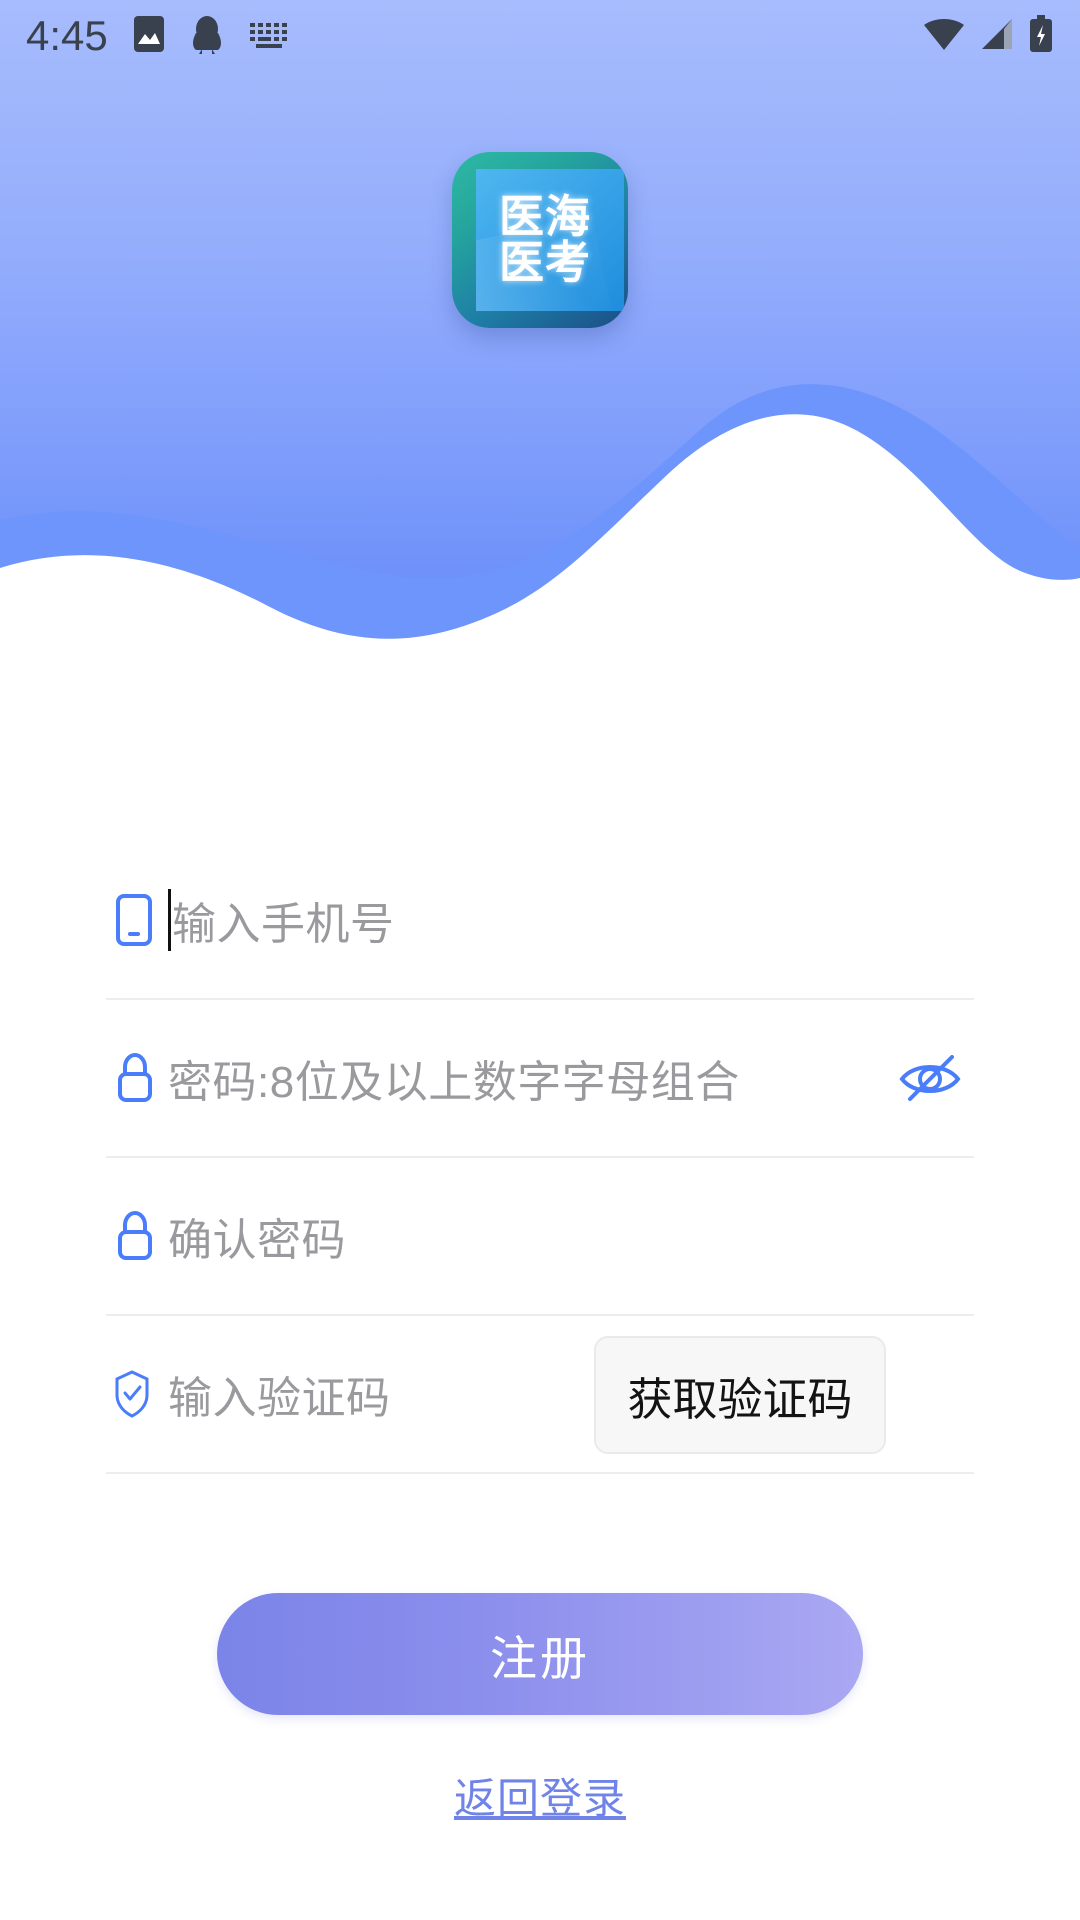 The width and height of the screenshot is (1080, 1920). I want to click on confirm-password-input: 确认密码, so click(571, 1236).